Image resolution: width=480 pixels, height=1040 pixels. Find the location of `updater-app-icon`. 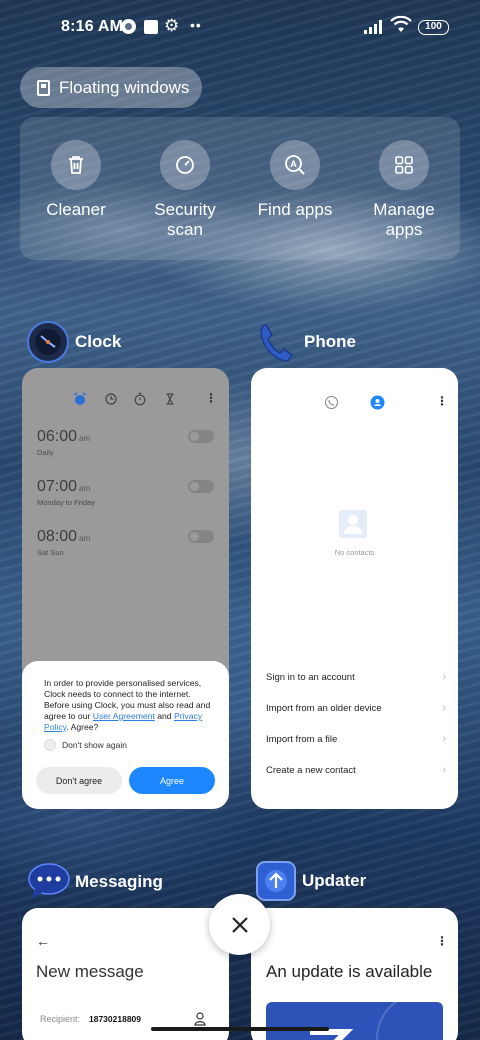

updater-app-icon is located at coordinates (276, 881).